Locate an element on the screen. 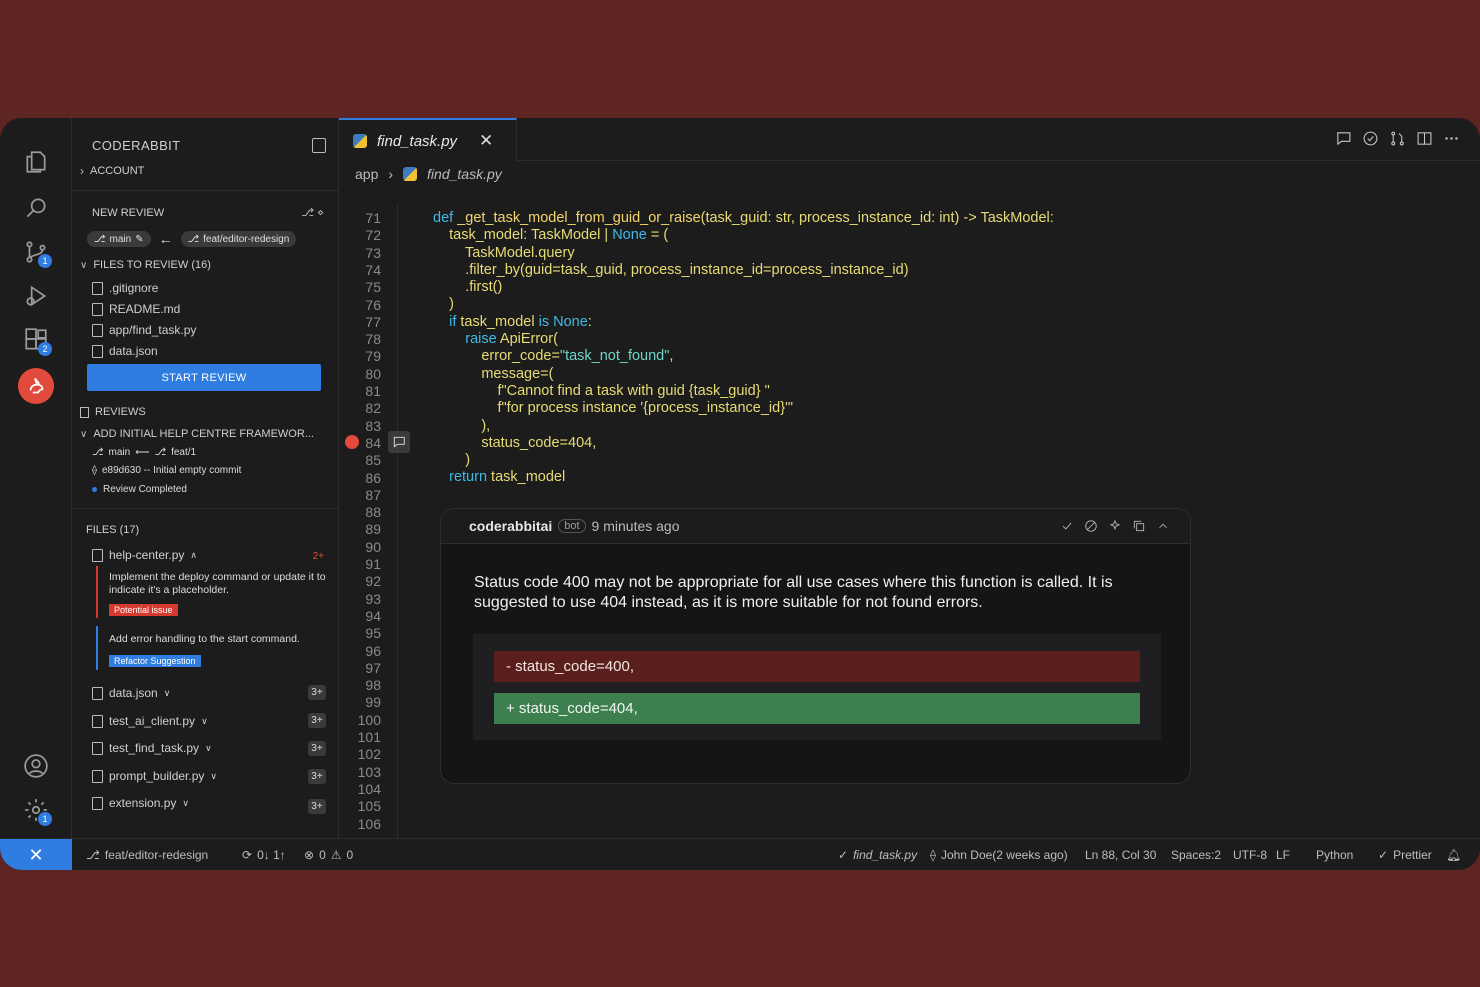 This screenshot has width=1480, height=987. close-icon: ✕ is located at coordinates (486, 141).